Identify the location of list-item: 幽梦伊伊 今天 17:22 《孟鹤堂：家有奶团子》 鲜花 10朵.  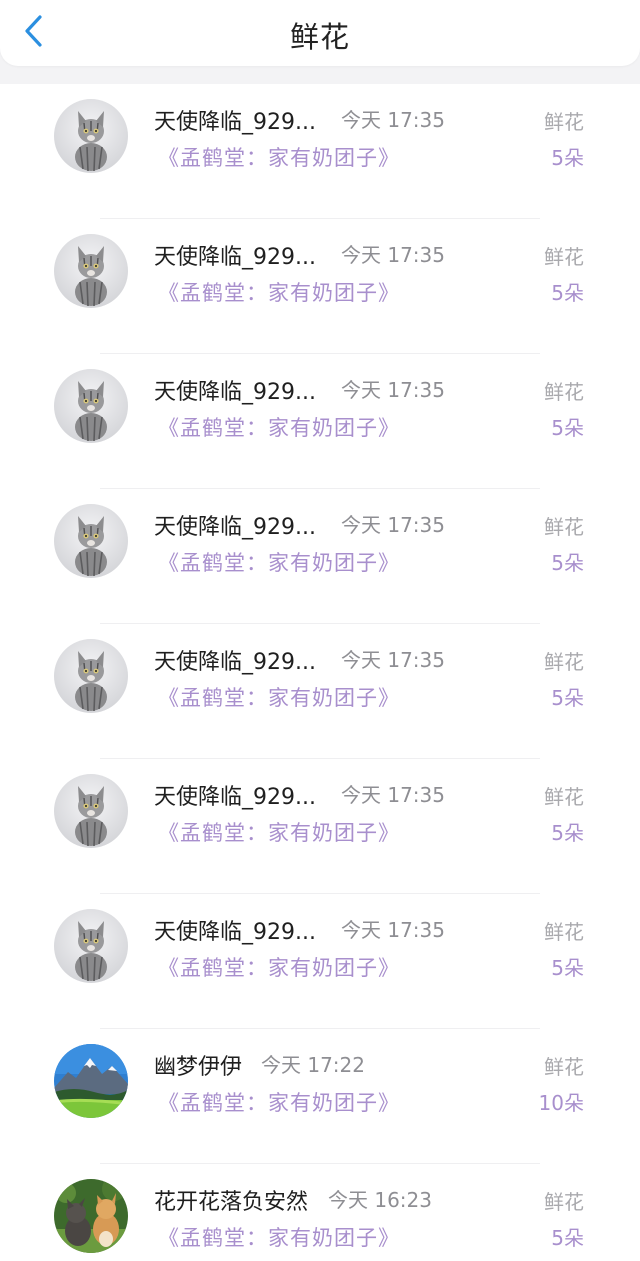
(320, 1096).